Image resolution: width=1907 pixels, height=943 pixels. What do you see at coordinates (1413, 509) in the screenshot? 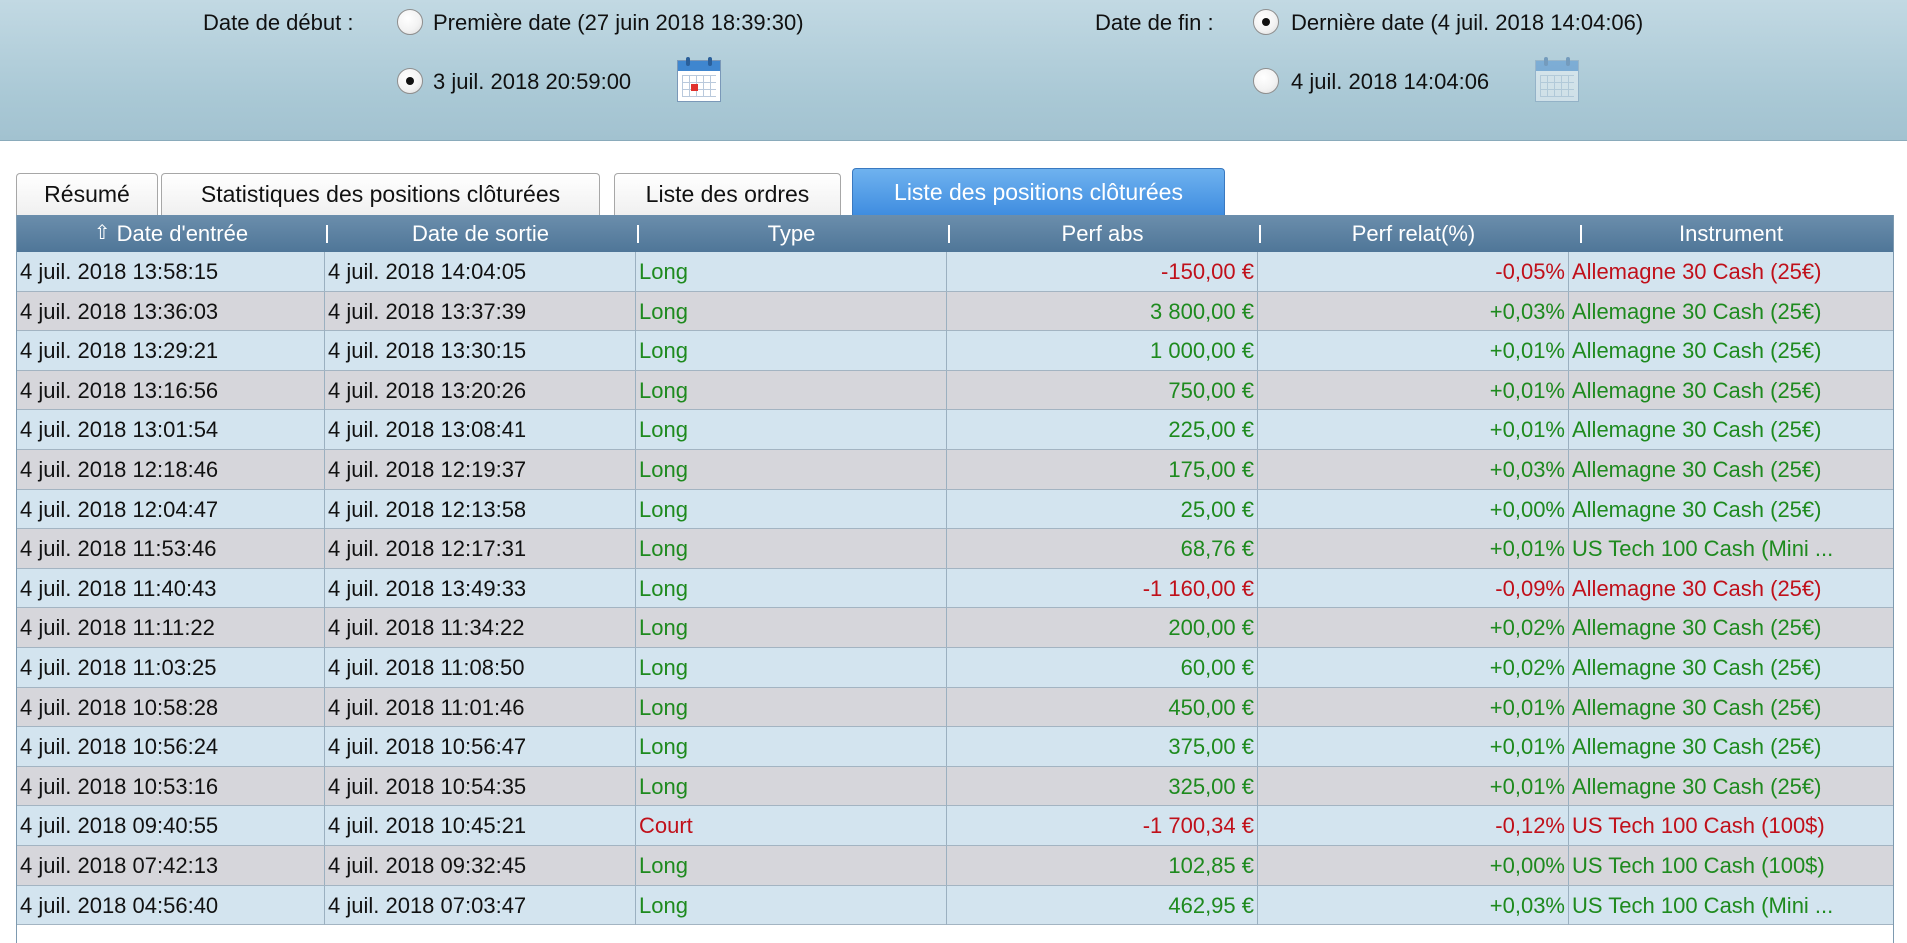
I see `cell-perf-relat: +0,00%` at bounding box center [1413, 509].